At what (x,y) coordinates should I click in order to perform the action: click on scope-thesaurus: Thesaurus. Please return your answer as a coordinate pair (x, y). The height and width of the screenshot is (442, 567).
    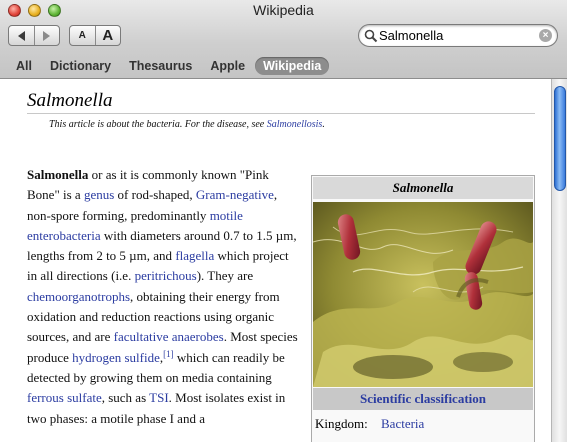
    Looking at the image, I should click on (160, 66).